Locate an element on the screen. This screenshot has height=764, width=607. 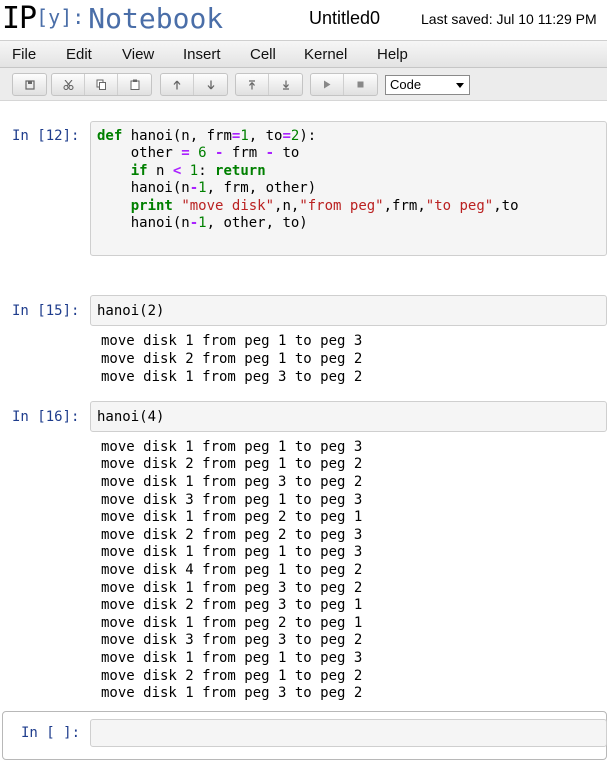
insert-group is located at coordinates (269, 84).